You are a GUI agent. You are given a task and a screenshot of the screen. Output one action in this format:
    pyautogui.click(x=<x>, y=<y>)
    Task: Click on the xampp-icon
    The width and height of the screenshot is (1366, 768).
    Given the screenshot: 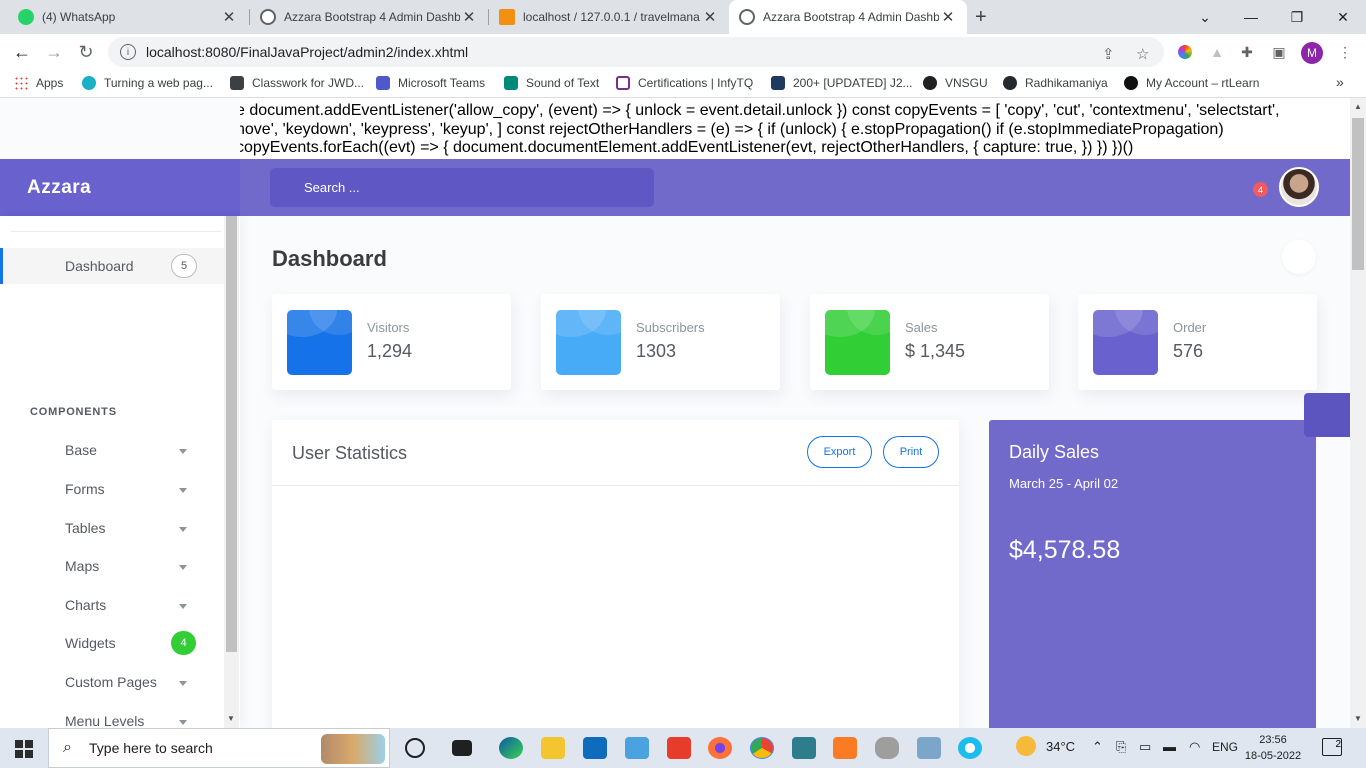 What is the action you would take?
    pyautogui.click(x=845, y=748)
    